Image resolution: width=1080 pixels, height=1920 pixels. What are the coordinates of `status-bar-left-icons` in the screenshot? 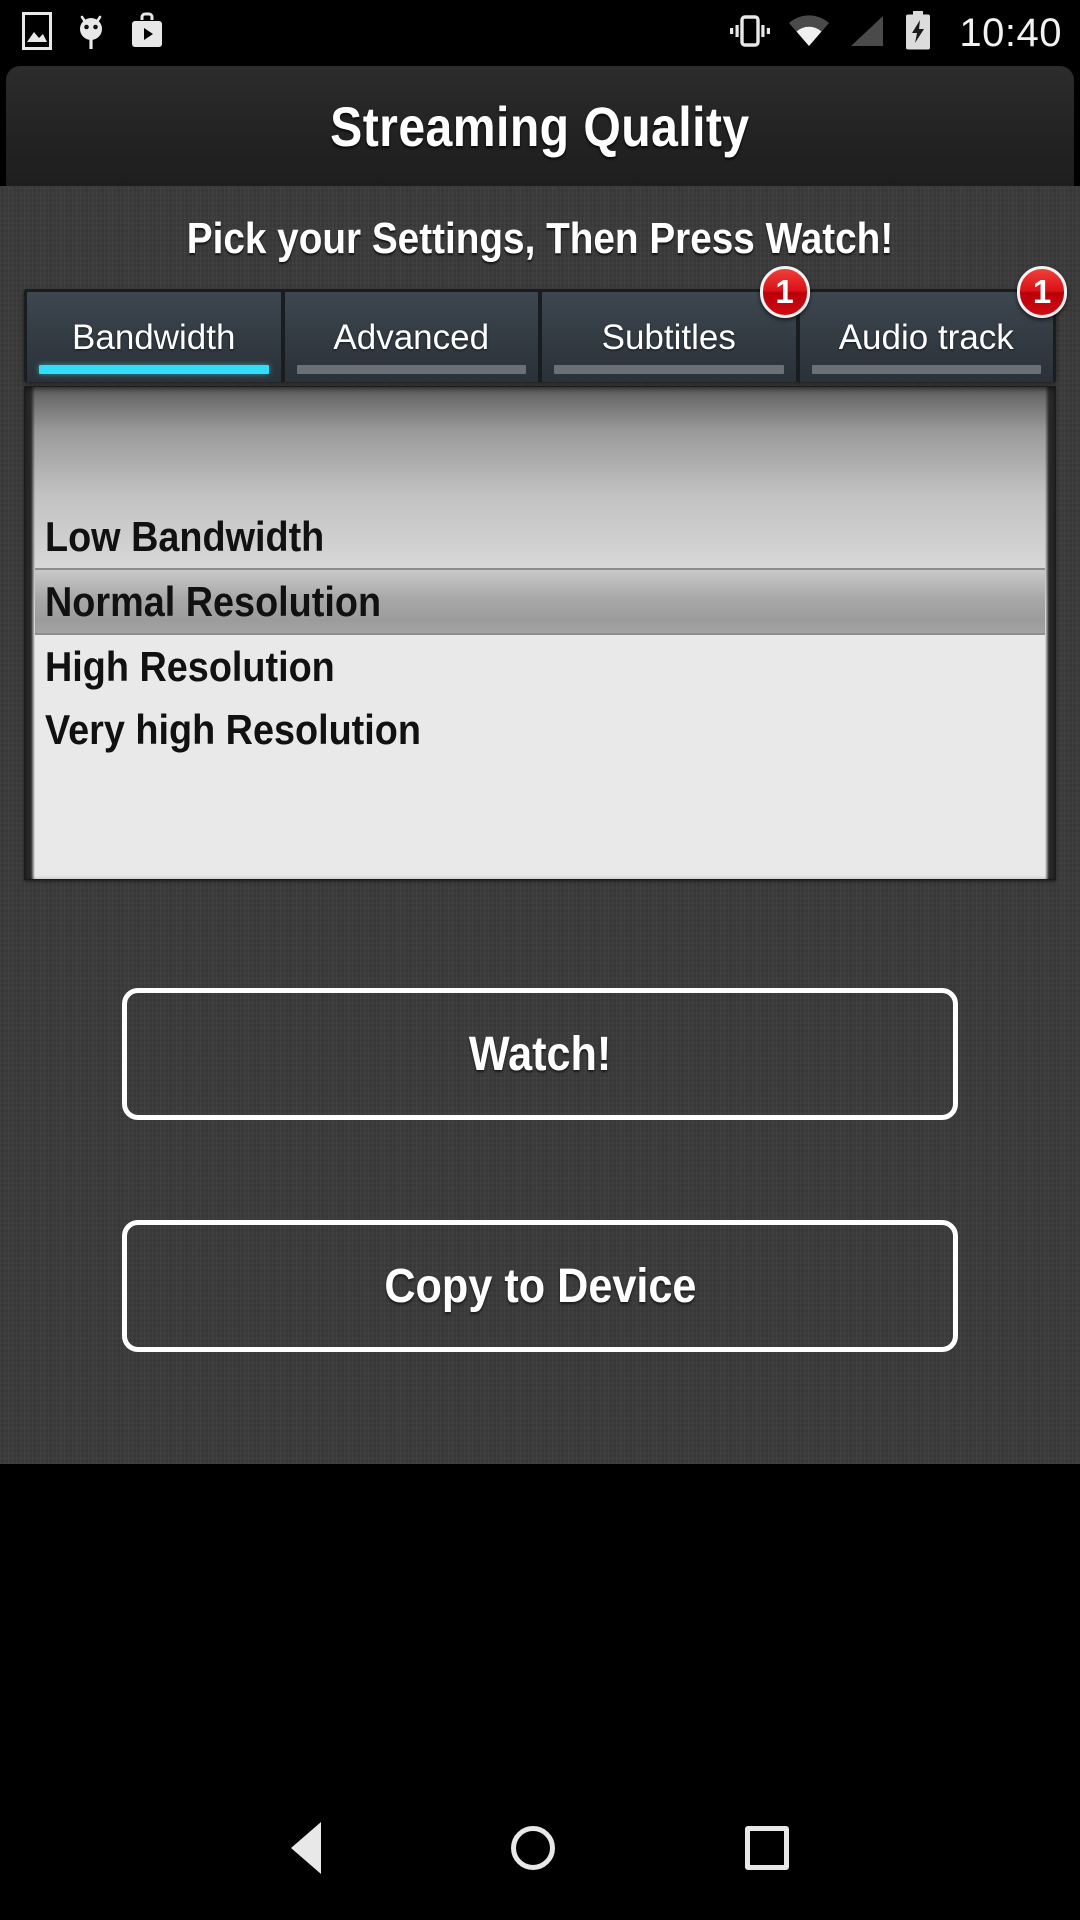 It's located at (93, 33).